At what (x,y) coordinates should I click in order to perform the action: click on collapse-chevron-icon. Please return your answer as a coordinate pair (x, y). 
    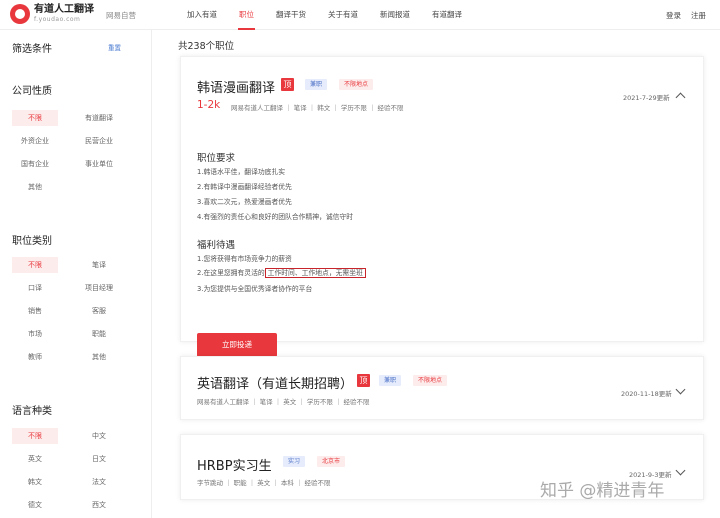
    Looking at the image, I should click on (680, 97).